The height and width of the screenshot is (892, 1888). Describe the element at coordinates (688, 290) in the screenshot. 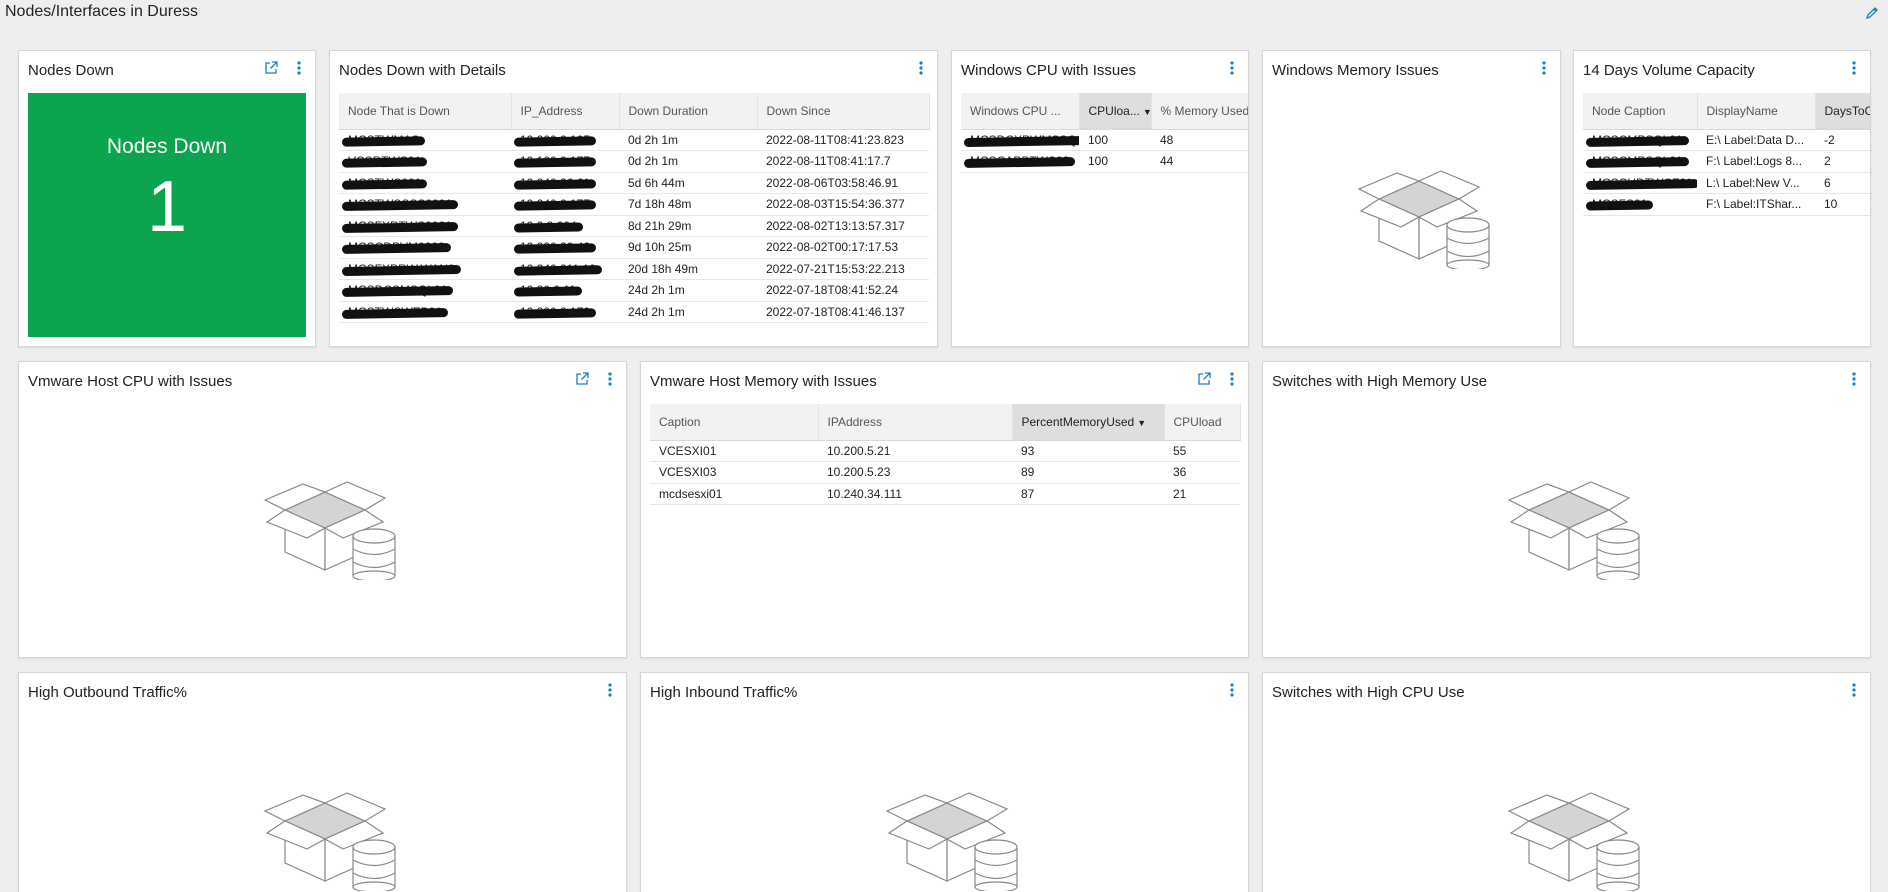

I see `table-cell: 24d 2h 1m` at that location.